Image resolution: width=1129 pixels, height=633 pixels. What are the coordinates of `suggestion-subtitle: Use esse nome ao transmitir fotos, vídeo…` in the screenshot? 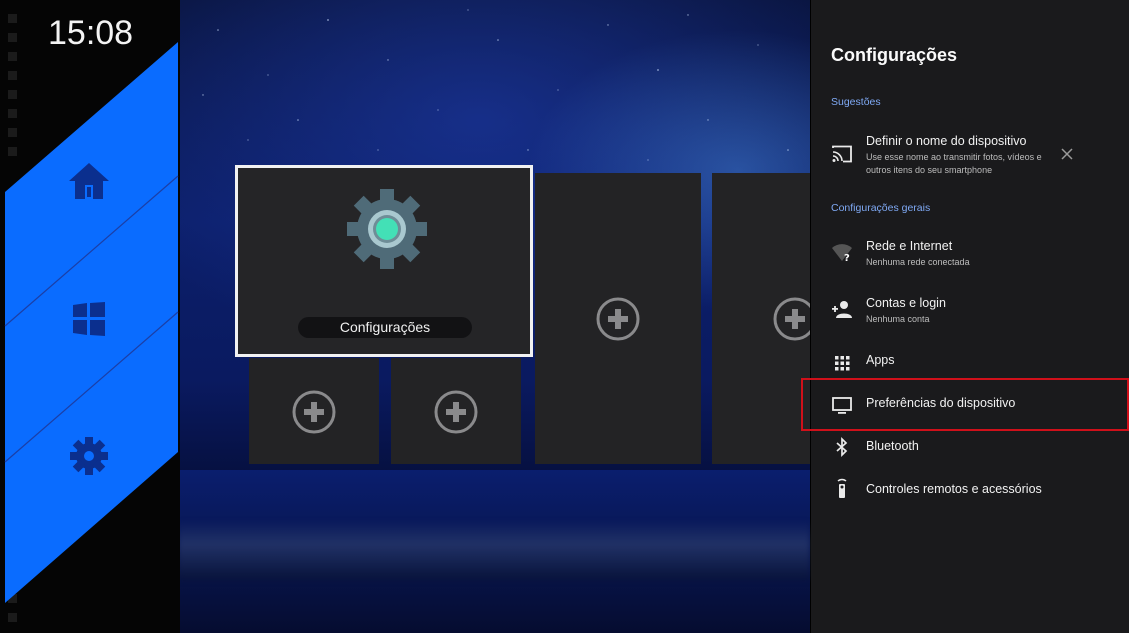 It's located at (954, 163).